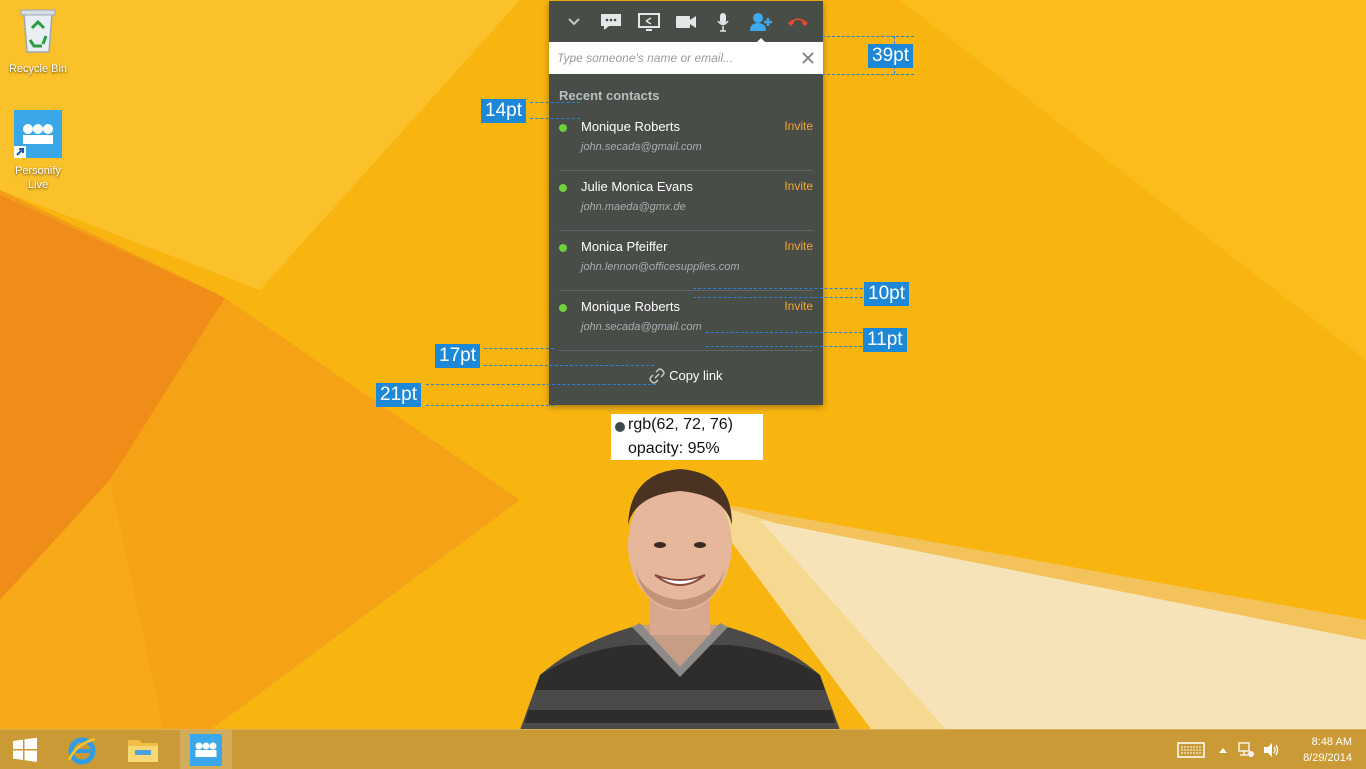  I want to click on show-hidden-icons-button, so click(1223, 749).